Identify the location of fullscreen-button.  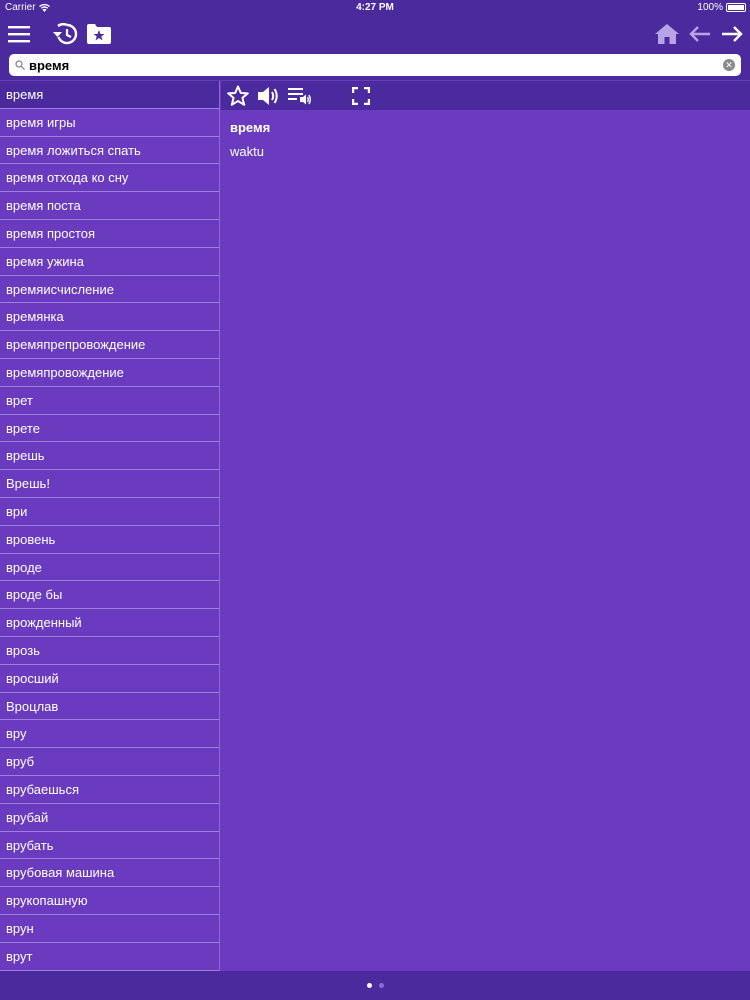
(361, 96).